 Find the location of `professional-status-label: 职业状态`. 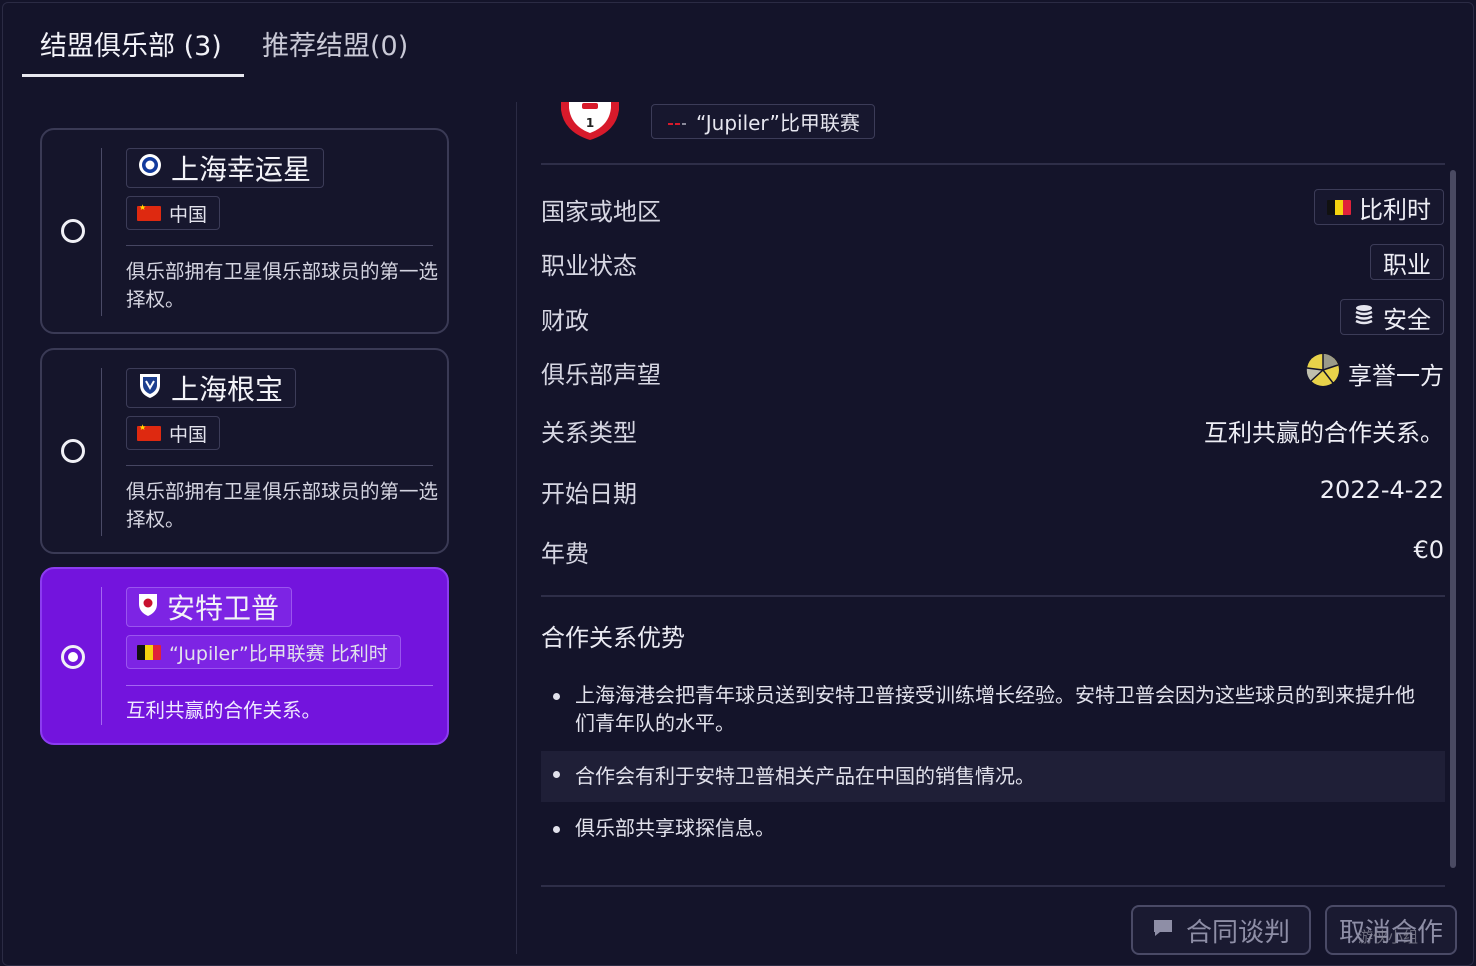

professional-status-label: 职业状态 is located at coordinates (589, 266).